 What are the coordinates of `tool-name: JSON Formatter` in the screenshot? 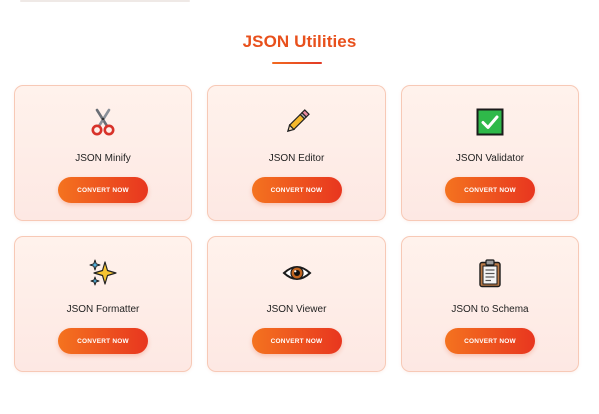 It's located at (103, 309).